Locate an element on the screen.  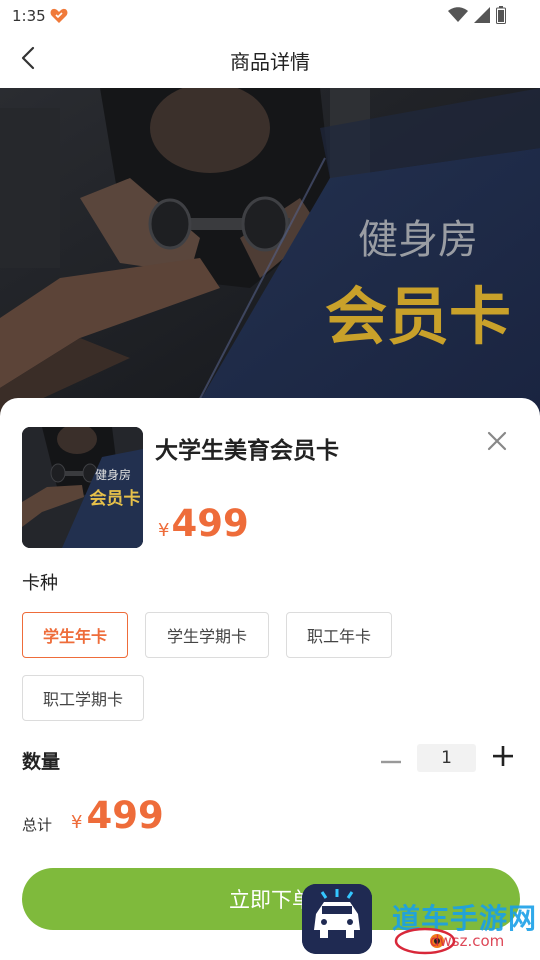
quantity-value: 1 is located at coordinates (446, 758).